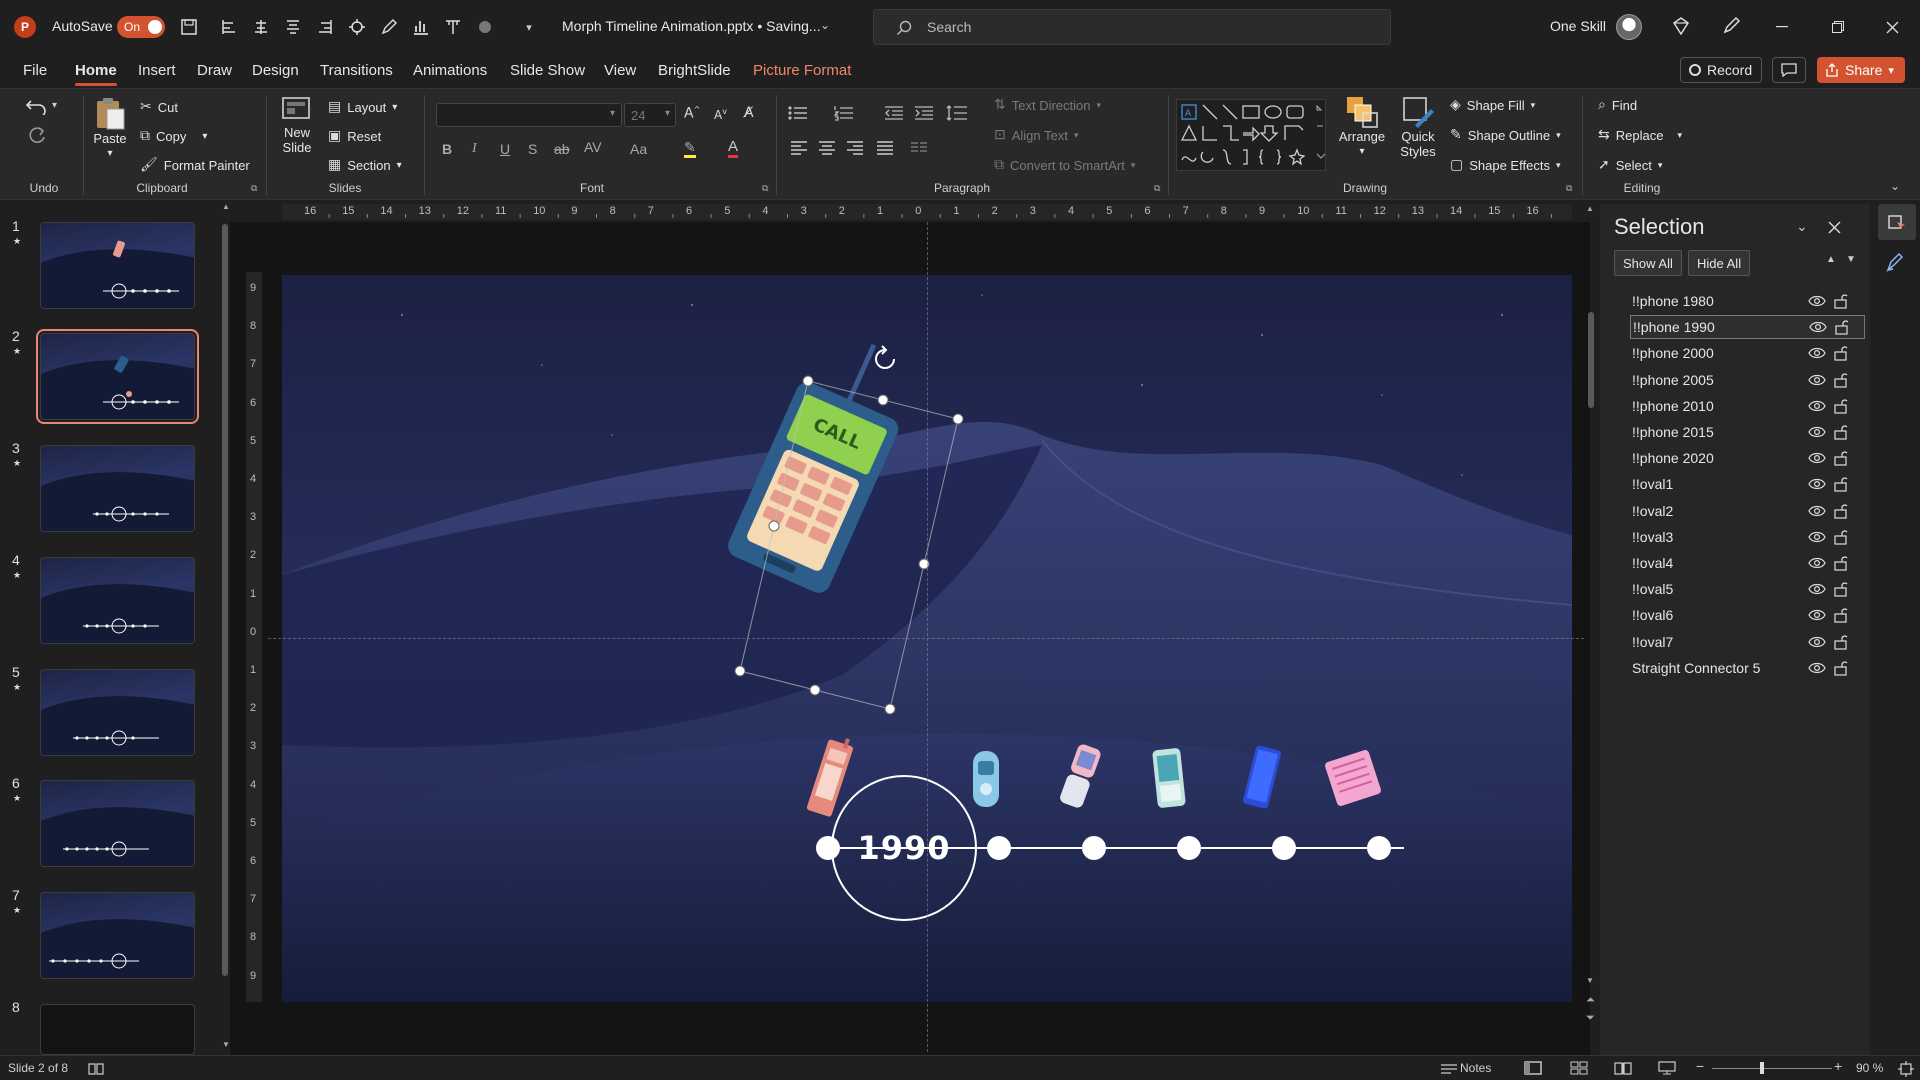 The image size is (1920, 1080). Describe the element at coordinates (1505, 135) in the screenshot. I see `shape-outline-button: ✎ Shape Outline ▾` at that location.